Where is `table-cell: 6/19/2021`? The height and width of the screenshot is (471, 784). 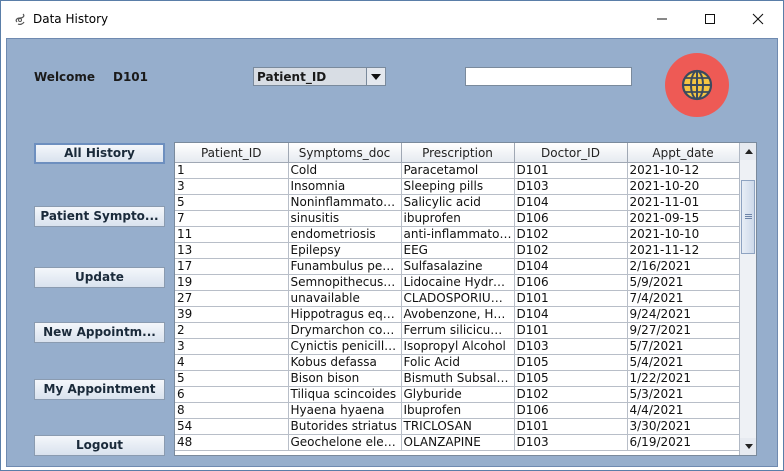 table-cell: 6/19/2021 is located at coordinates (683, 442).